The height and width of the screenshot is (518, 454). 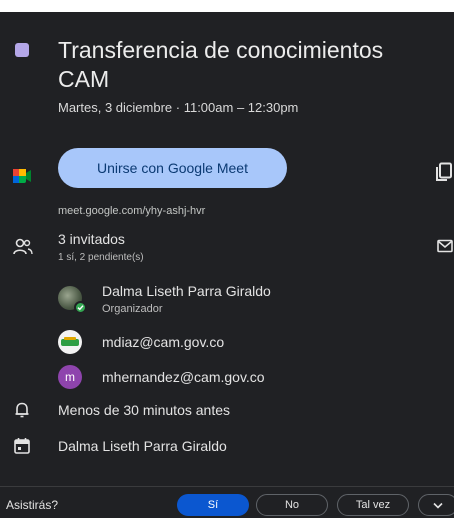 I want to click on join-google-meet-button: Unirse con Google Meet, so click(x=172, y=168).